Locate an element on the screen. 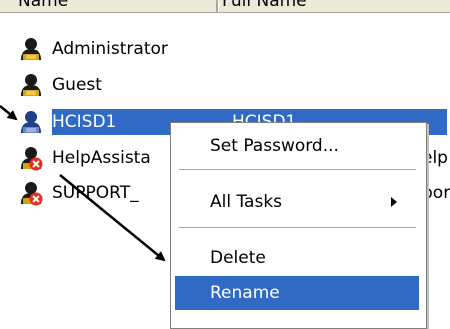  user-name: SUPPORT_ is located at coordinates (95, 193).